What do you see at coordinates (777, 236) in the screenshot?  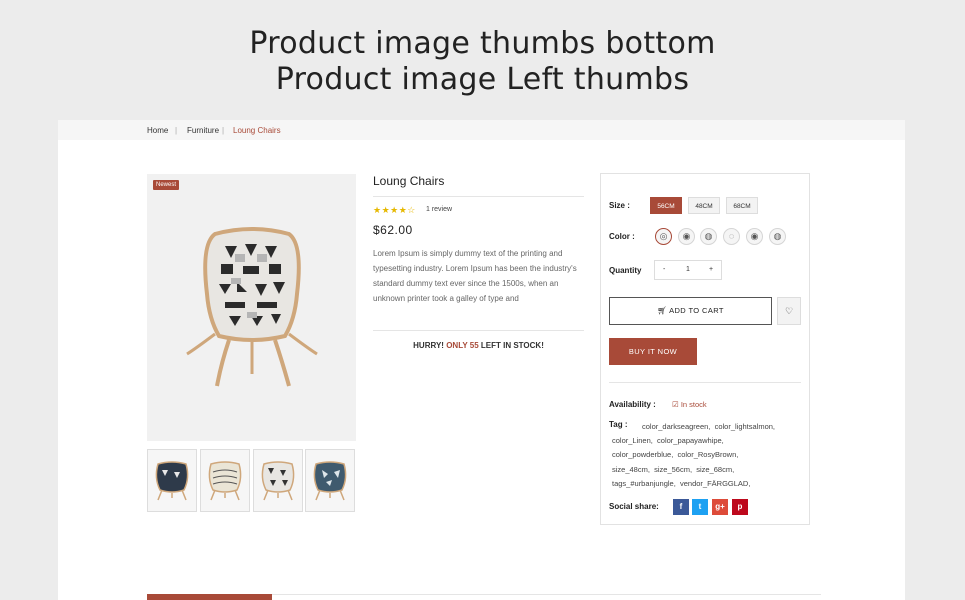 I see `color-swatch-6: ◍` at bounding box center [777, 236].